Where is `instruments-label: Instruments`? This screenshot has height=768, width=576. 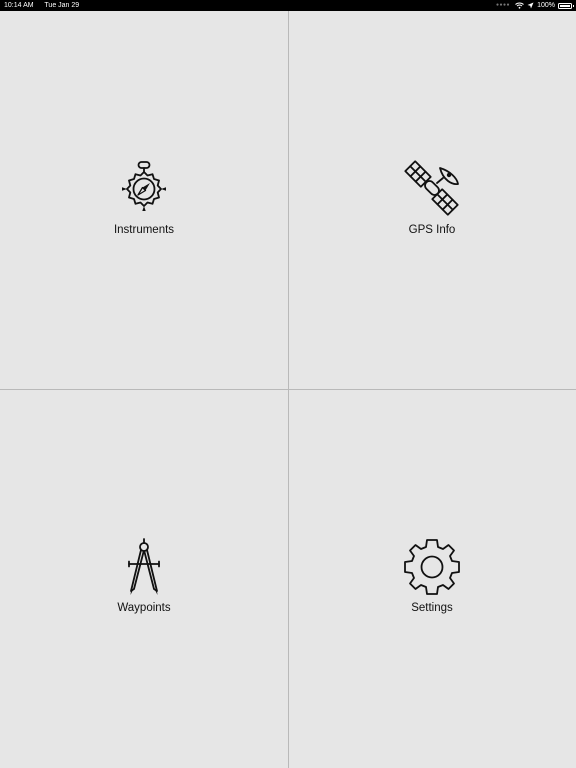
instruments-label: Instruments is located at coordinates (144, 230).